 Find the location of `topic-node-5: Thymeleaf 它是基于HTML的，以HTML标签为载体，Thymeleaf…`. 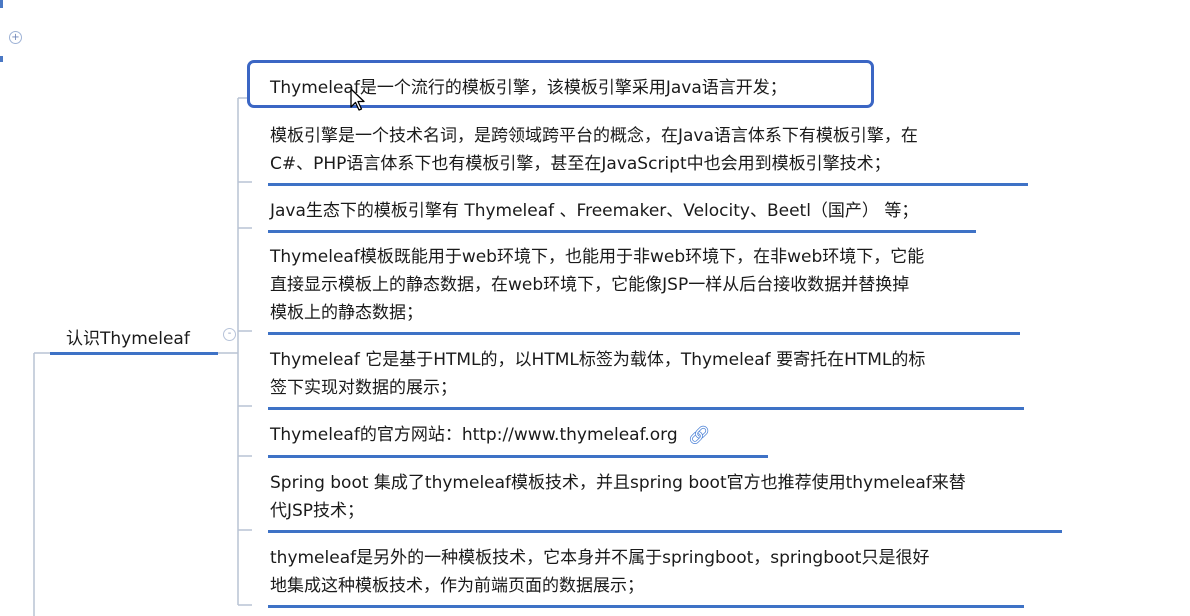

topic-node-5: Thymeleaf 它是基于HTML的，以HTML标签为载体，Thymeleaf… is located at coordinates (646, 378).